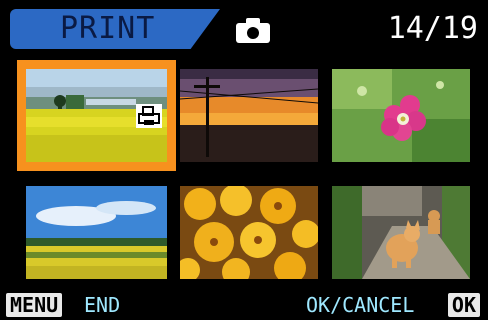 Image resolution: width=488 pixels, height=320 pixels. I want to click on print-mark-icon, so click(149, 116).